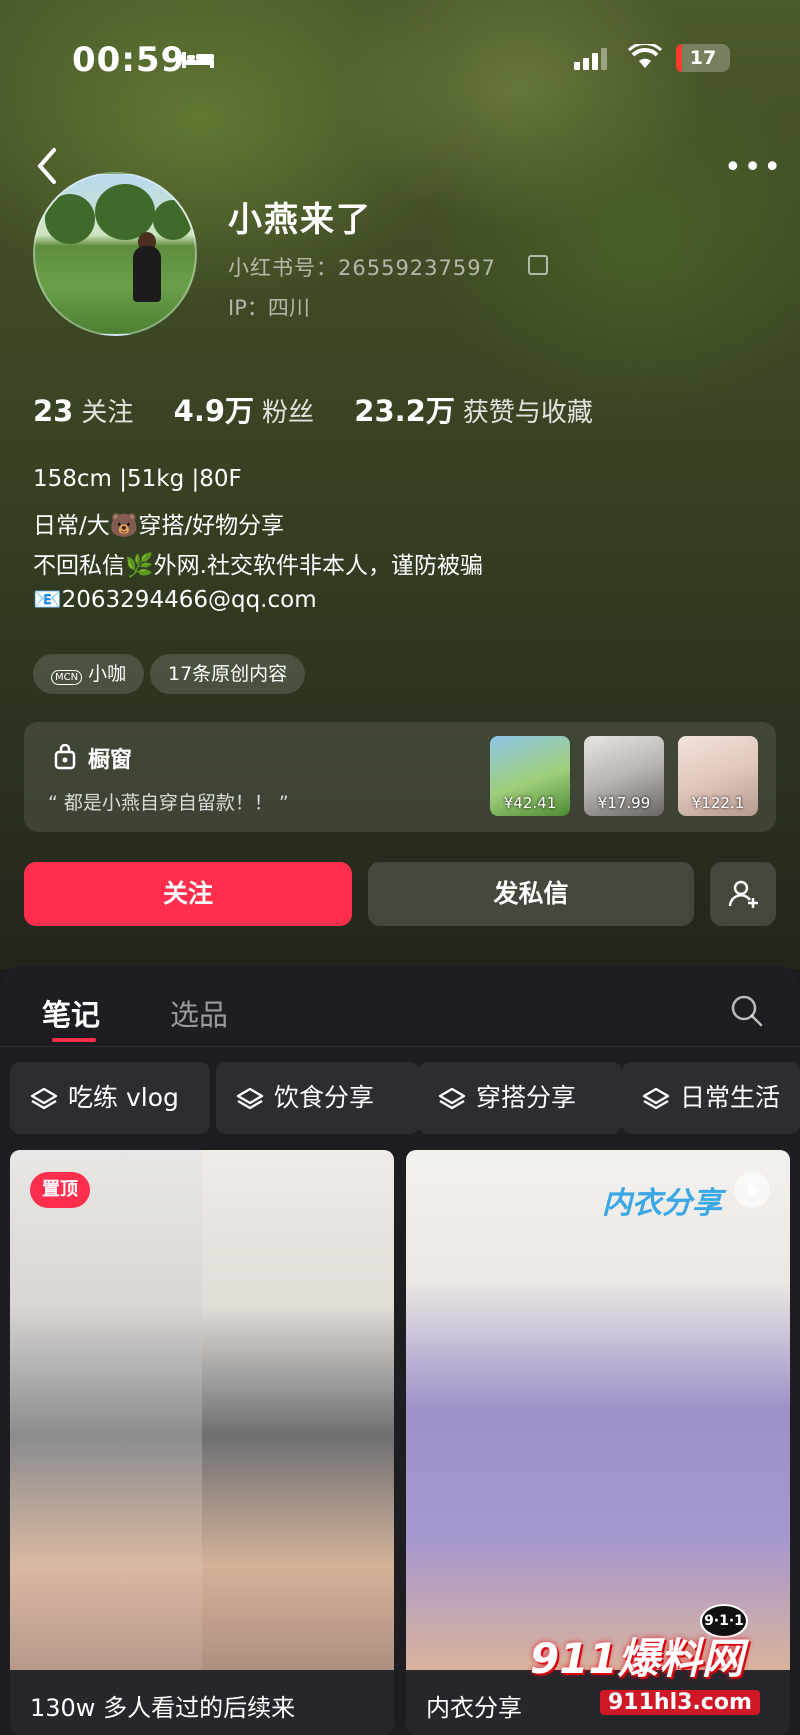 The image size is (800, 1735). Describe the element at coordinates (645, 56) in the screenshot. I see `wifi-icon` at that location.